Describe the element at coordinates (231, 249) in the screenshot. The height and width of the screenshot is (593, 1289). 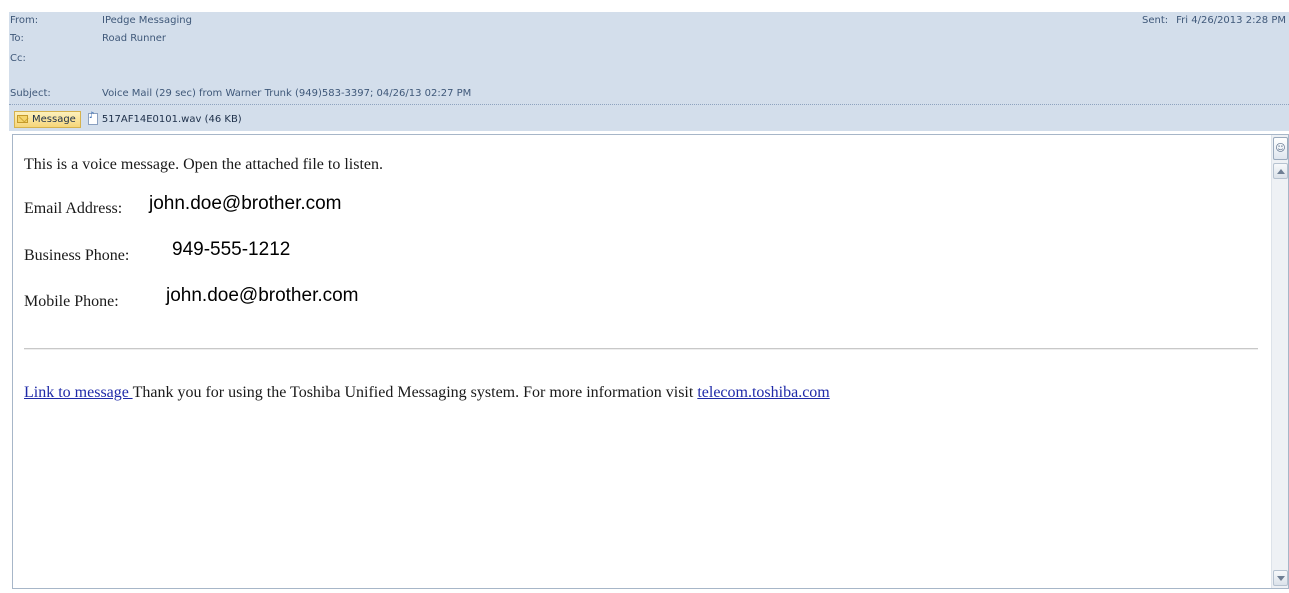
I see `business-phone-value: 949-555-1212` at that location.